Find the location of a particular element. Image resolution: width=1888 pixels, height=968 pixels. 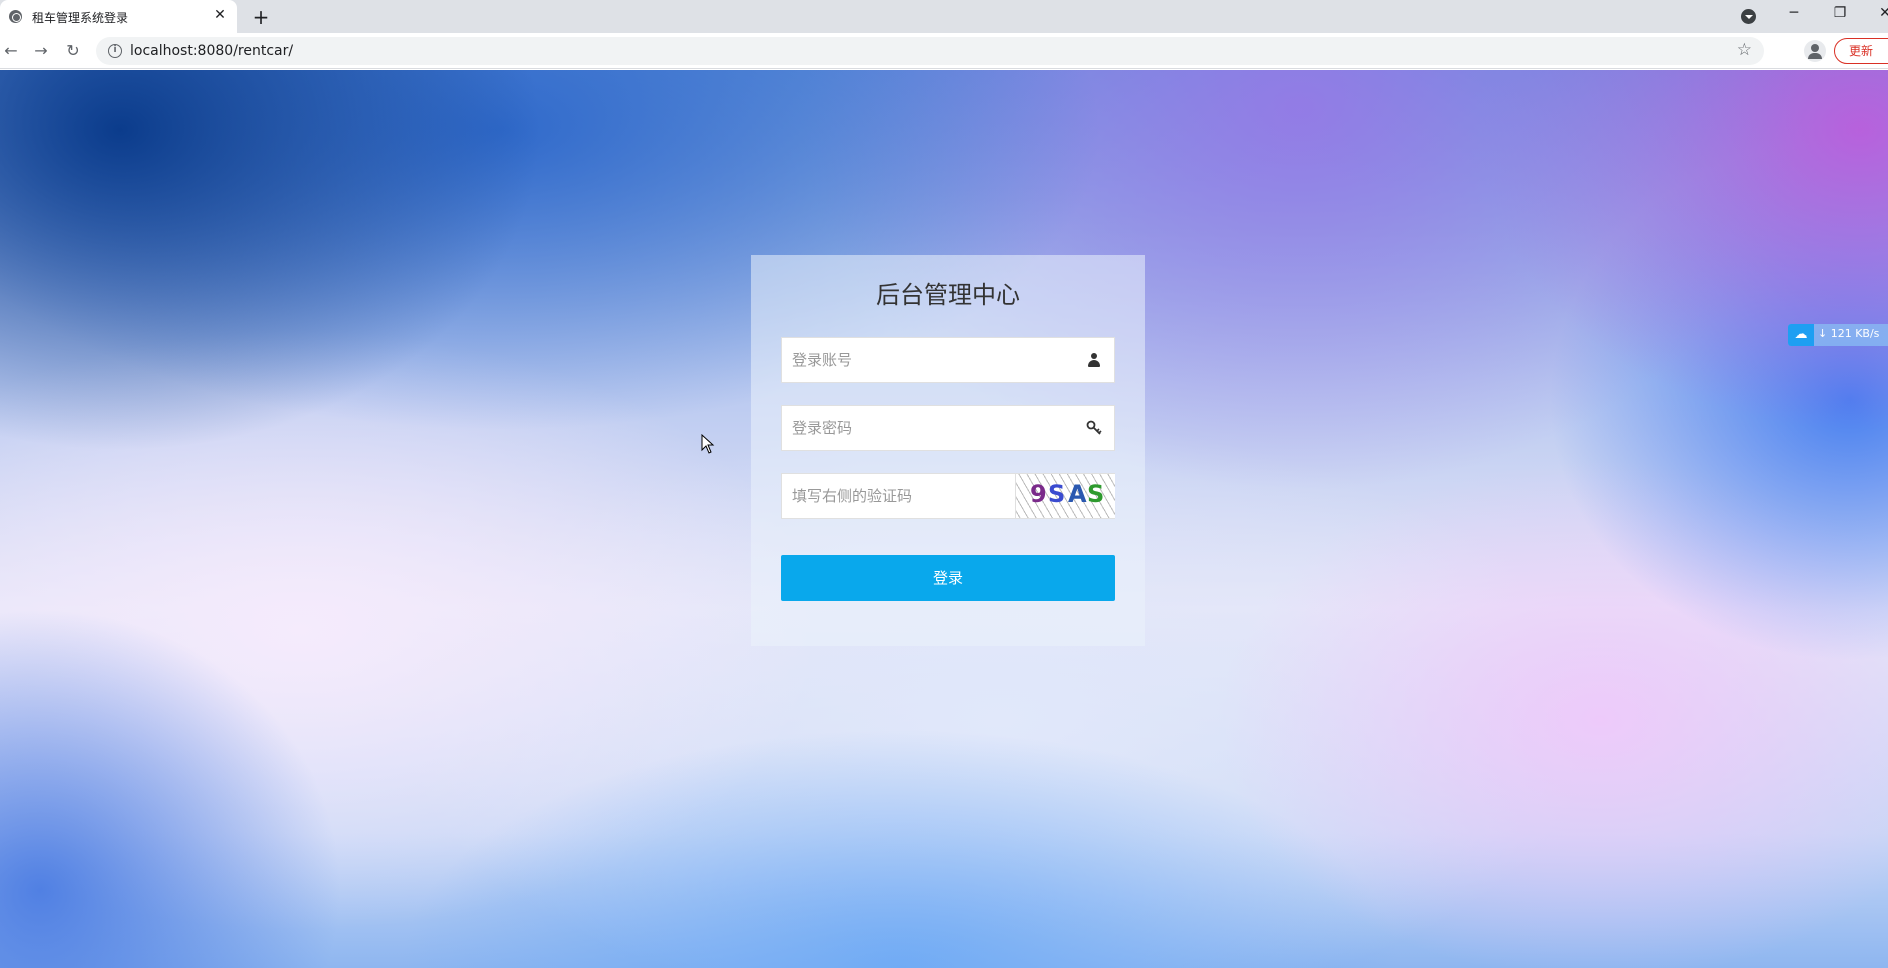

reload-icon: ↻ is located at coordinates (73, 51).